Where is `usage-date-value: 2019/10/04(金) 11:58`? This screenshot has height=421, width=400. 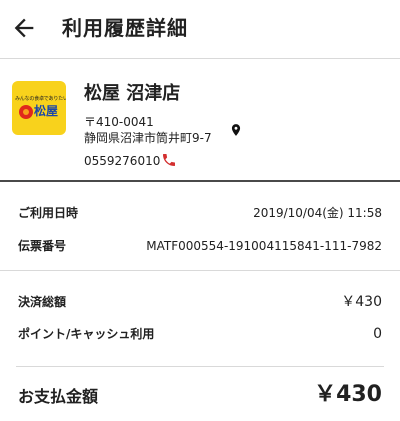
usage-date-value: 2019/10/04(金) 11:58 is located at coordinates (317, 213).